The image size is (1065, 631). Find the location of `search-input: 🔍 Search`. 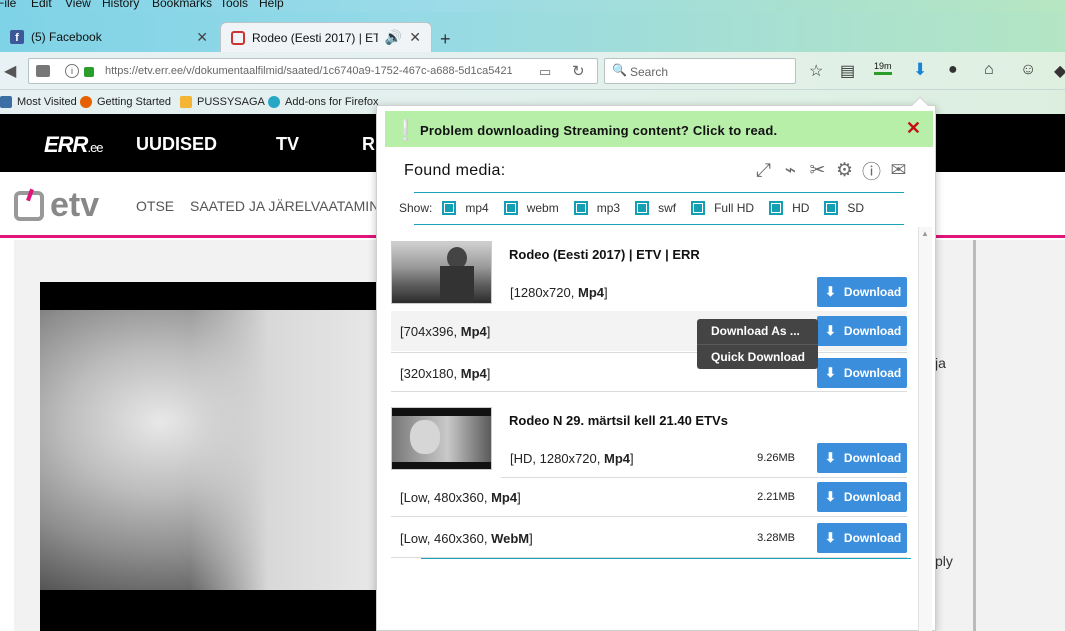

search-input: 🔍 Search is located at coordinates (700, 71).